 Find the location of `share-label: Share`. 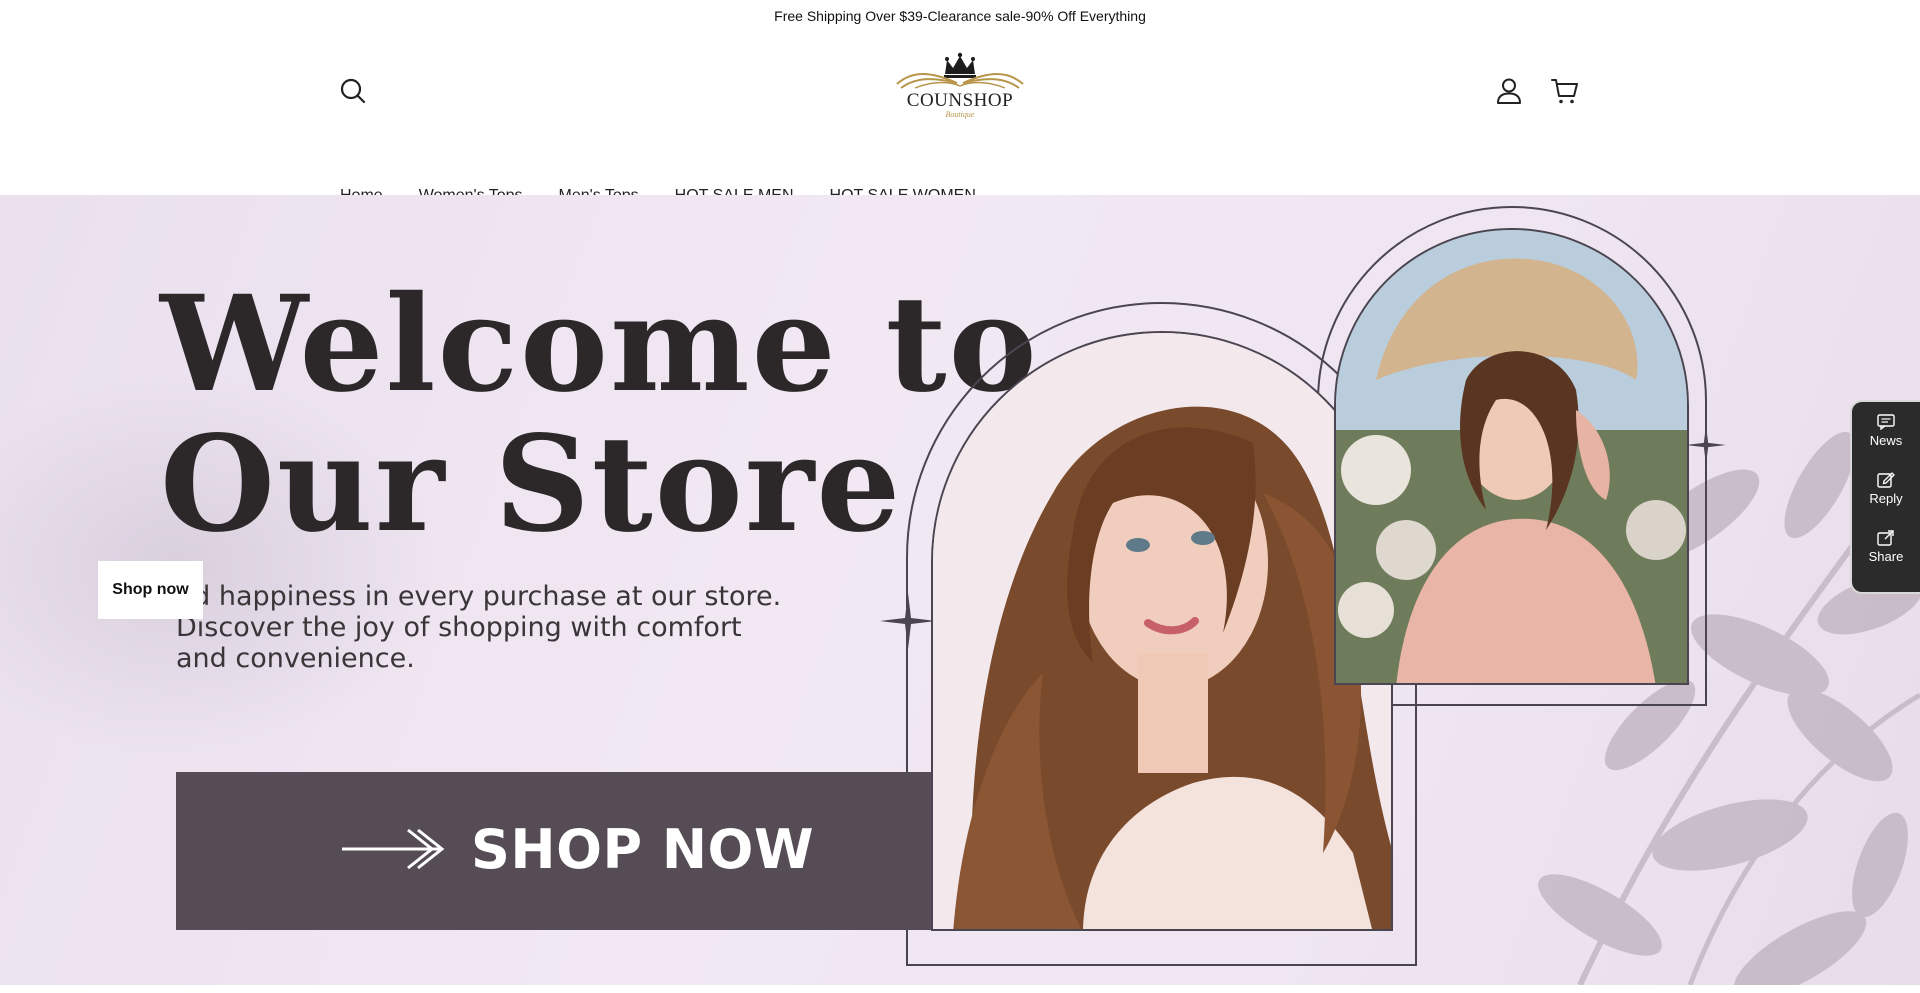

share-label: Share is located at coordinates (1886, 556).